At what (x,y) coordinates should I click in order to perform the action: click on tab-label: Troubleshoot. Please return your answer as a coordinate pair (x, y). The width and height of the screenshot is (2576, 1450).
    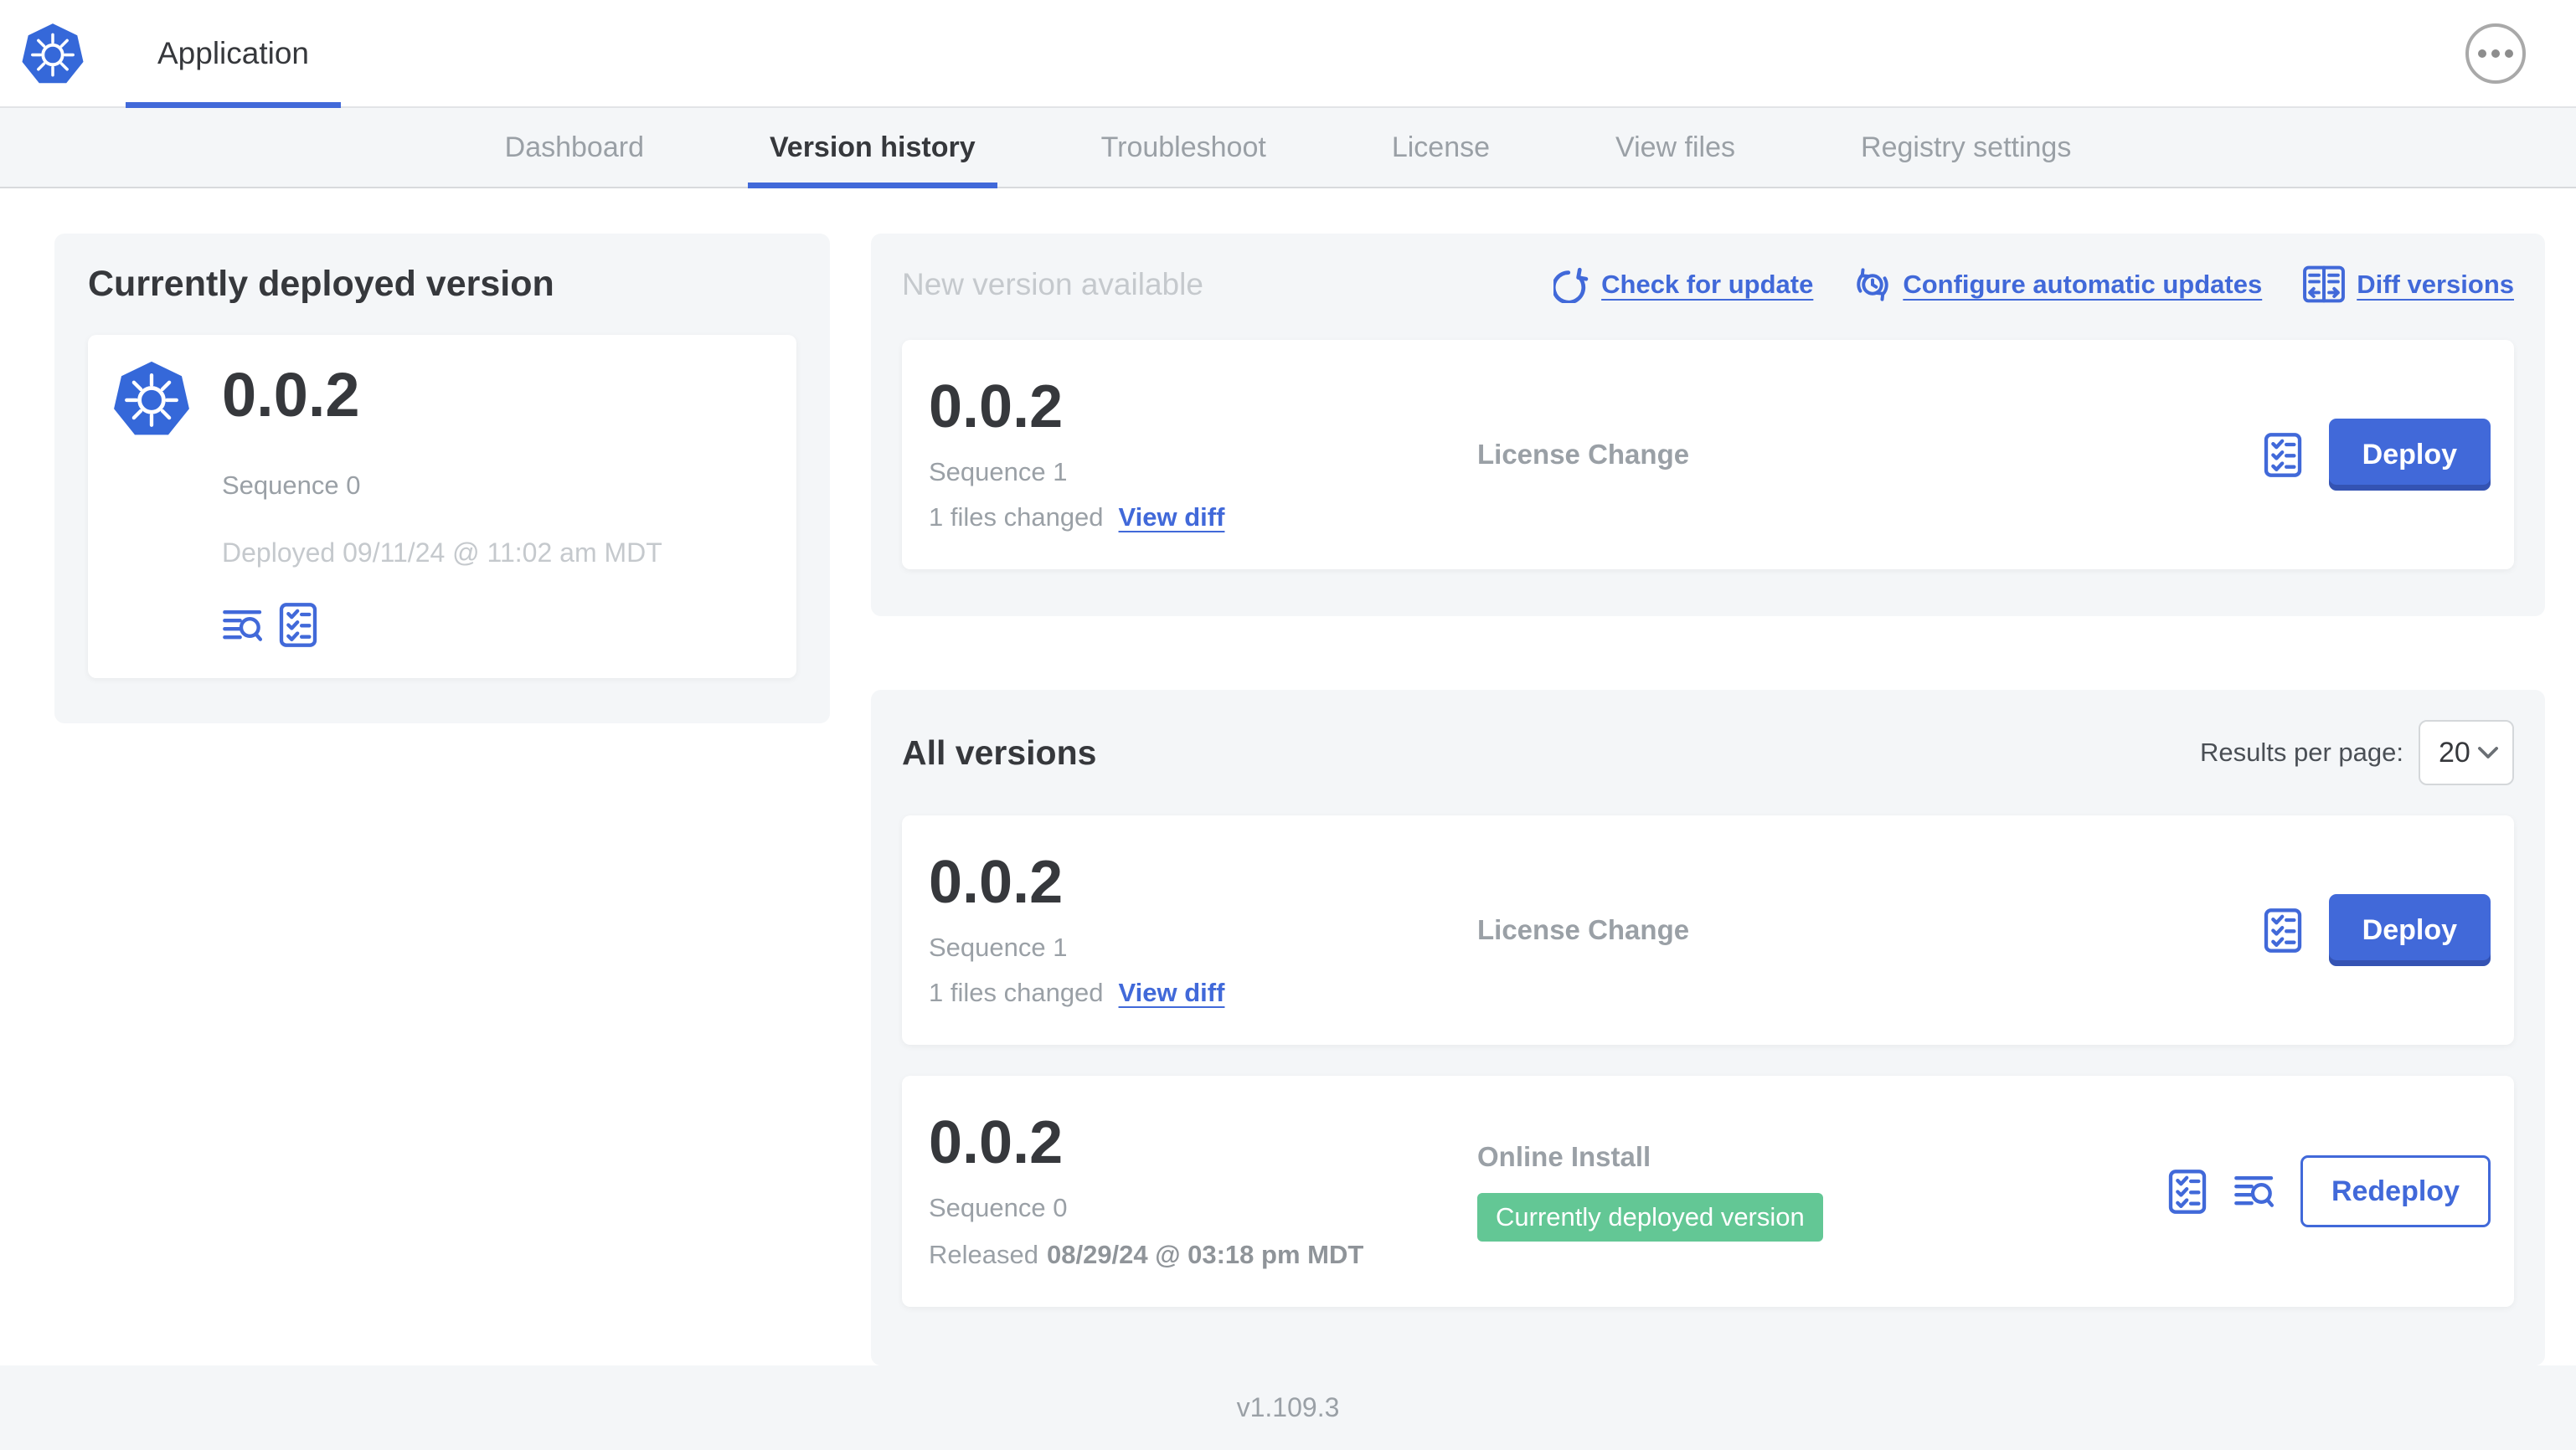
    Looking at the image, I should click on (1183, 147).